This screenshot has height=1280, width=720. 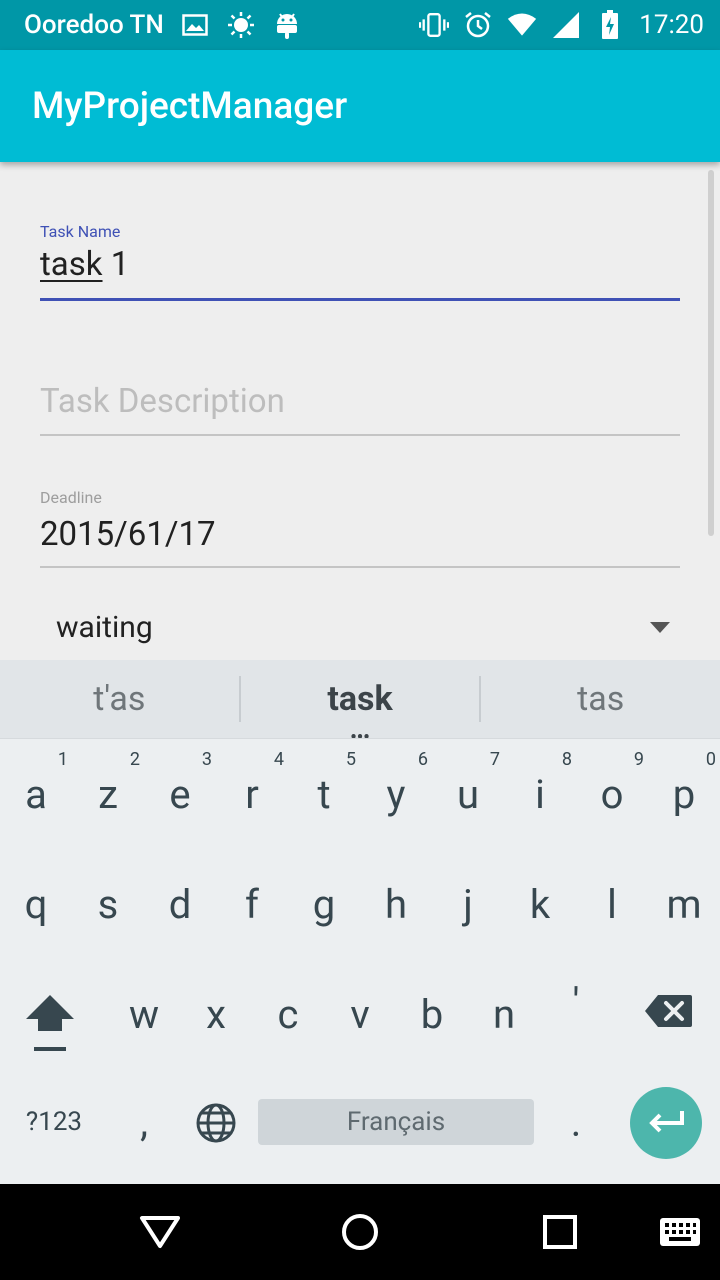 I want to click on key-hint: 3, so click(x=206, y=759).